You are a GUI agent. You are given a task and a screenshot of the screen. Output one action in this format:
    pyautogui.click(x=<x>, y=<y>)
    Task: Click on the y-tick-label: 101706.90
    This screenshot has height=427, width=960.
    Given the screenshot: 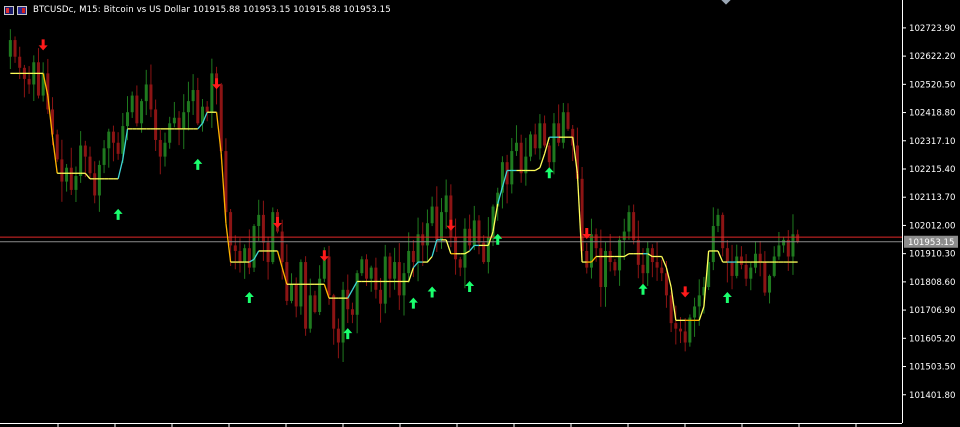 What is the action you would take?
    pyautogui.click(x=932, y=311)
    